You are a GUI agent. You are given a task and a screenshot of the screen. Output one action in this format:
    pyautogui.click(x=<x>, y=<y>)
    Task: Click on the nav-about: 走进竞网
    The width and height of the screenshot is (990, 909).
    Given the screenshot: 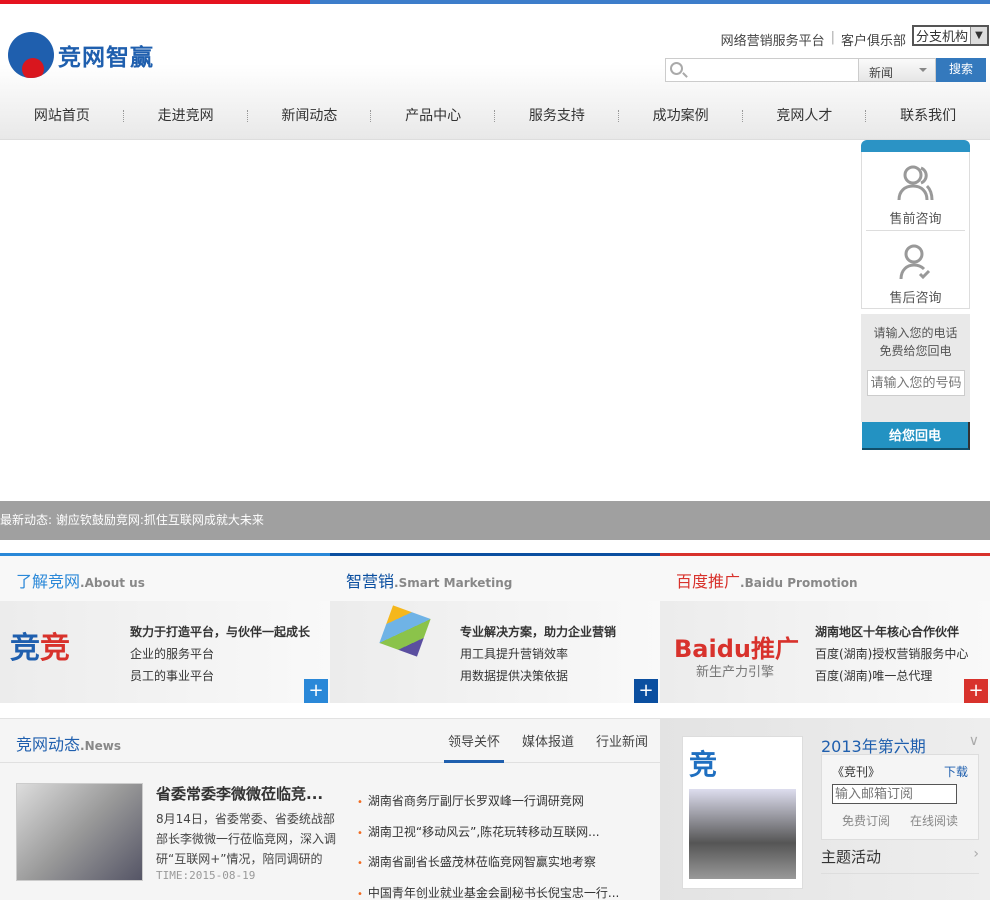 What is the action you would take?
    pyautogui.click(x=186, y=116)
    